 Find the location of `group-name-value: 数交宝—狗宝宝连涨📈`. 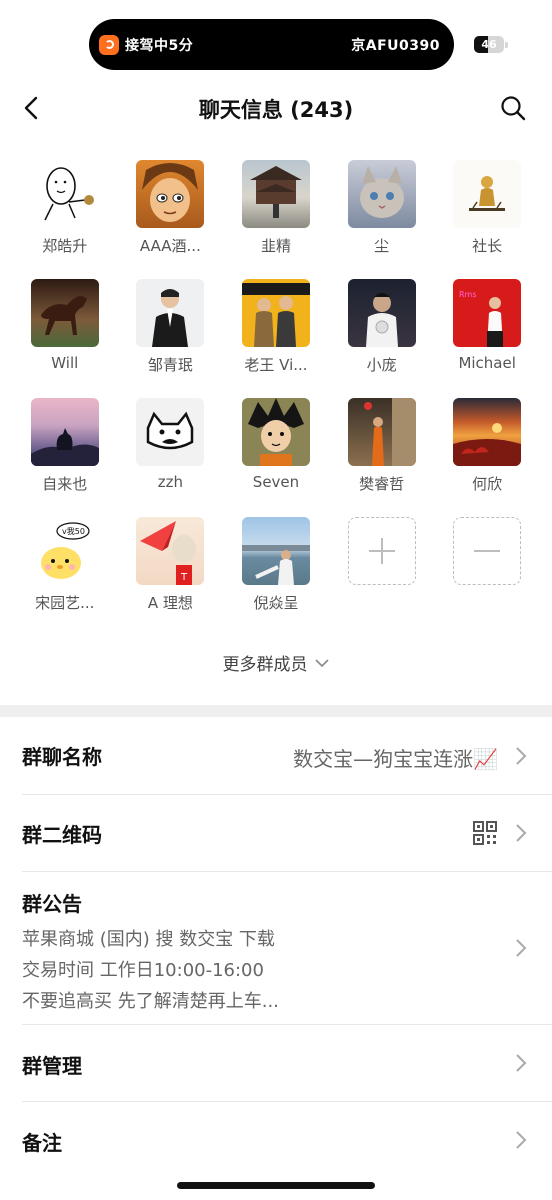

group-name-value: 数交宝—狗宝宝连涨📈 is located at coordinates (395, 759).